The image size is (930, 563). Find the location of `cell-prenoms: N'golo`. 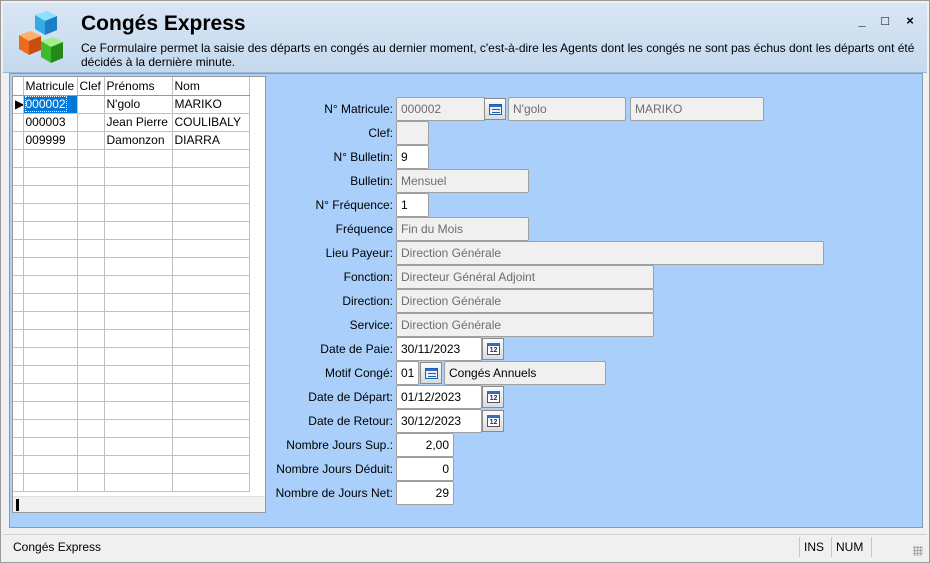

cell-prenoms: N'golo is located at coordinates (138, 104).